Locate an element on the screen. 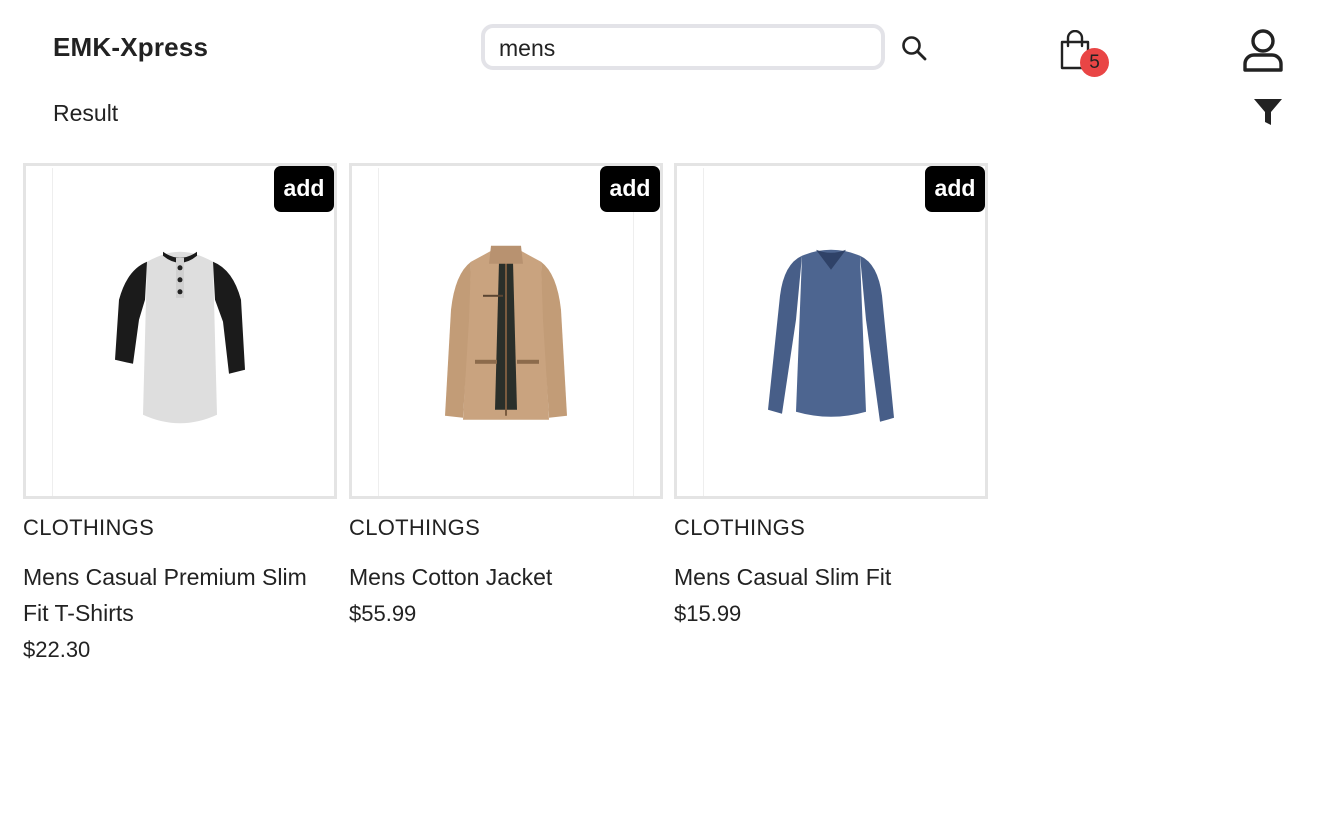 The image size is (1332, 819). product-price: $15.99 is located at coordinates (708, 613).